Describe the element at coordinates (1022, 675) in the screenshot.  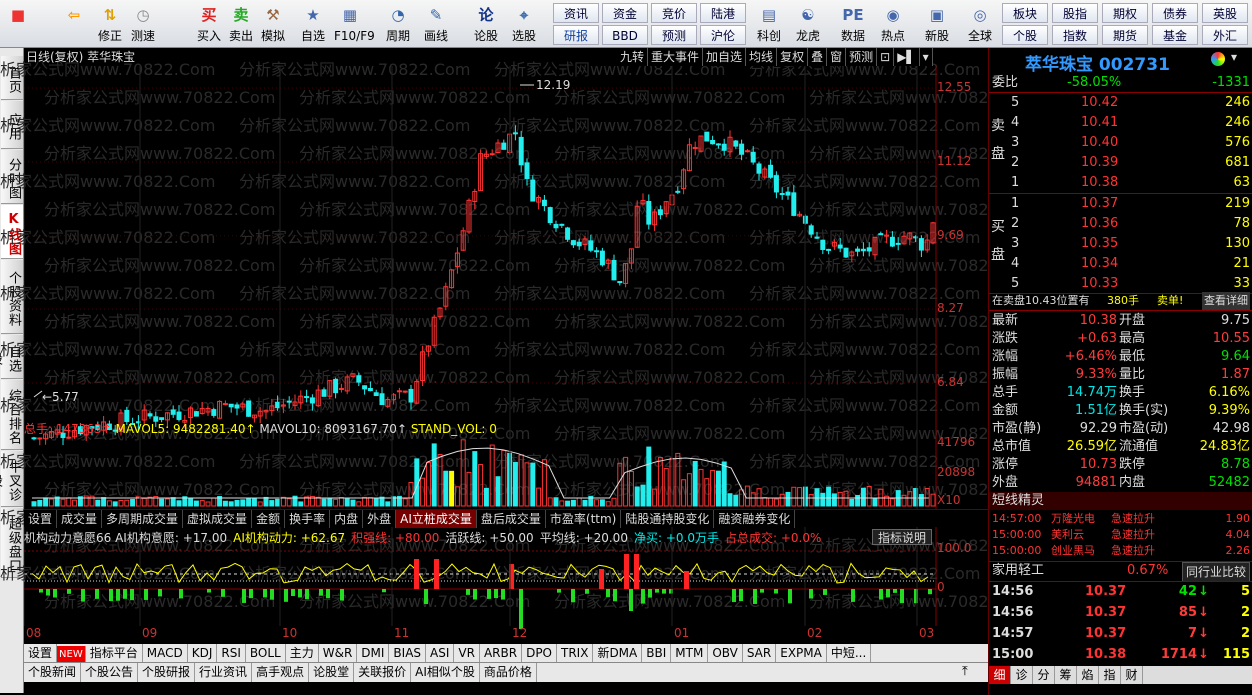
I see `right-tab-1: 诊` at that location.